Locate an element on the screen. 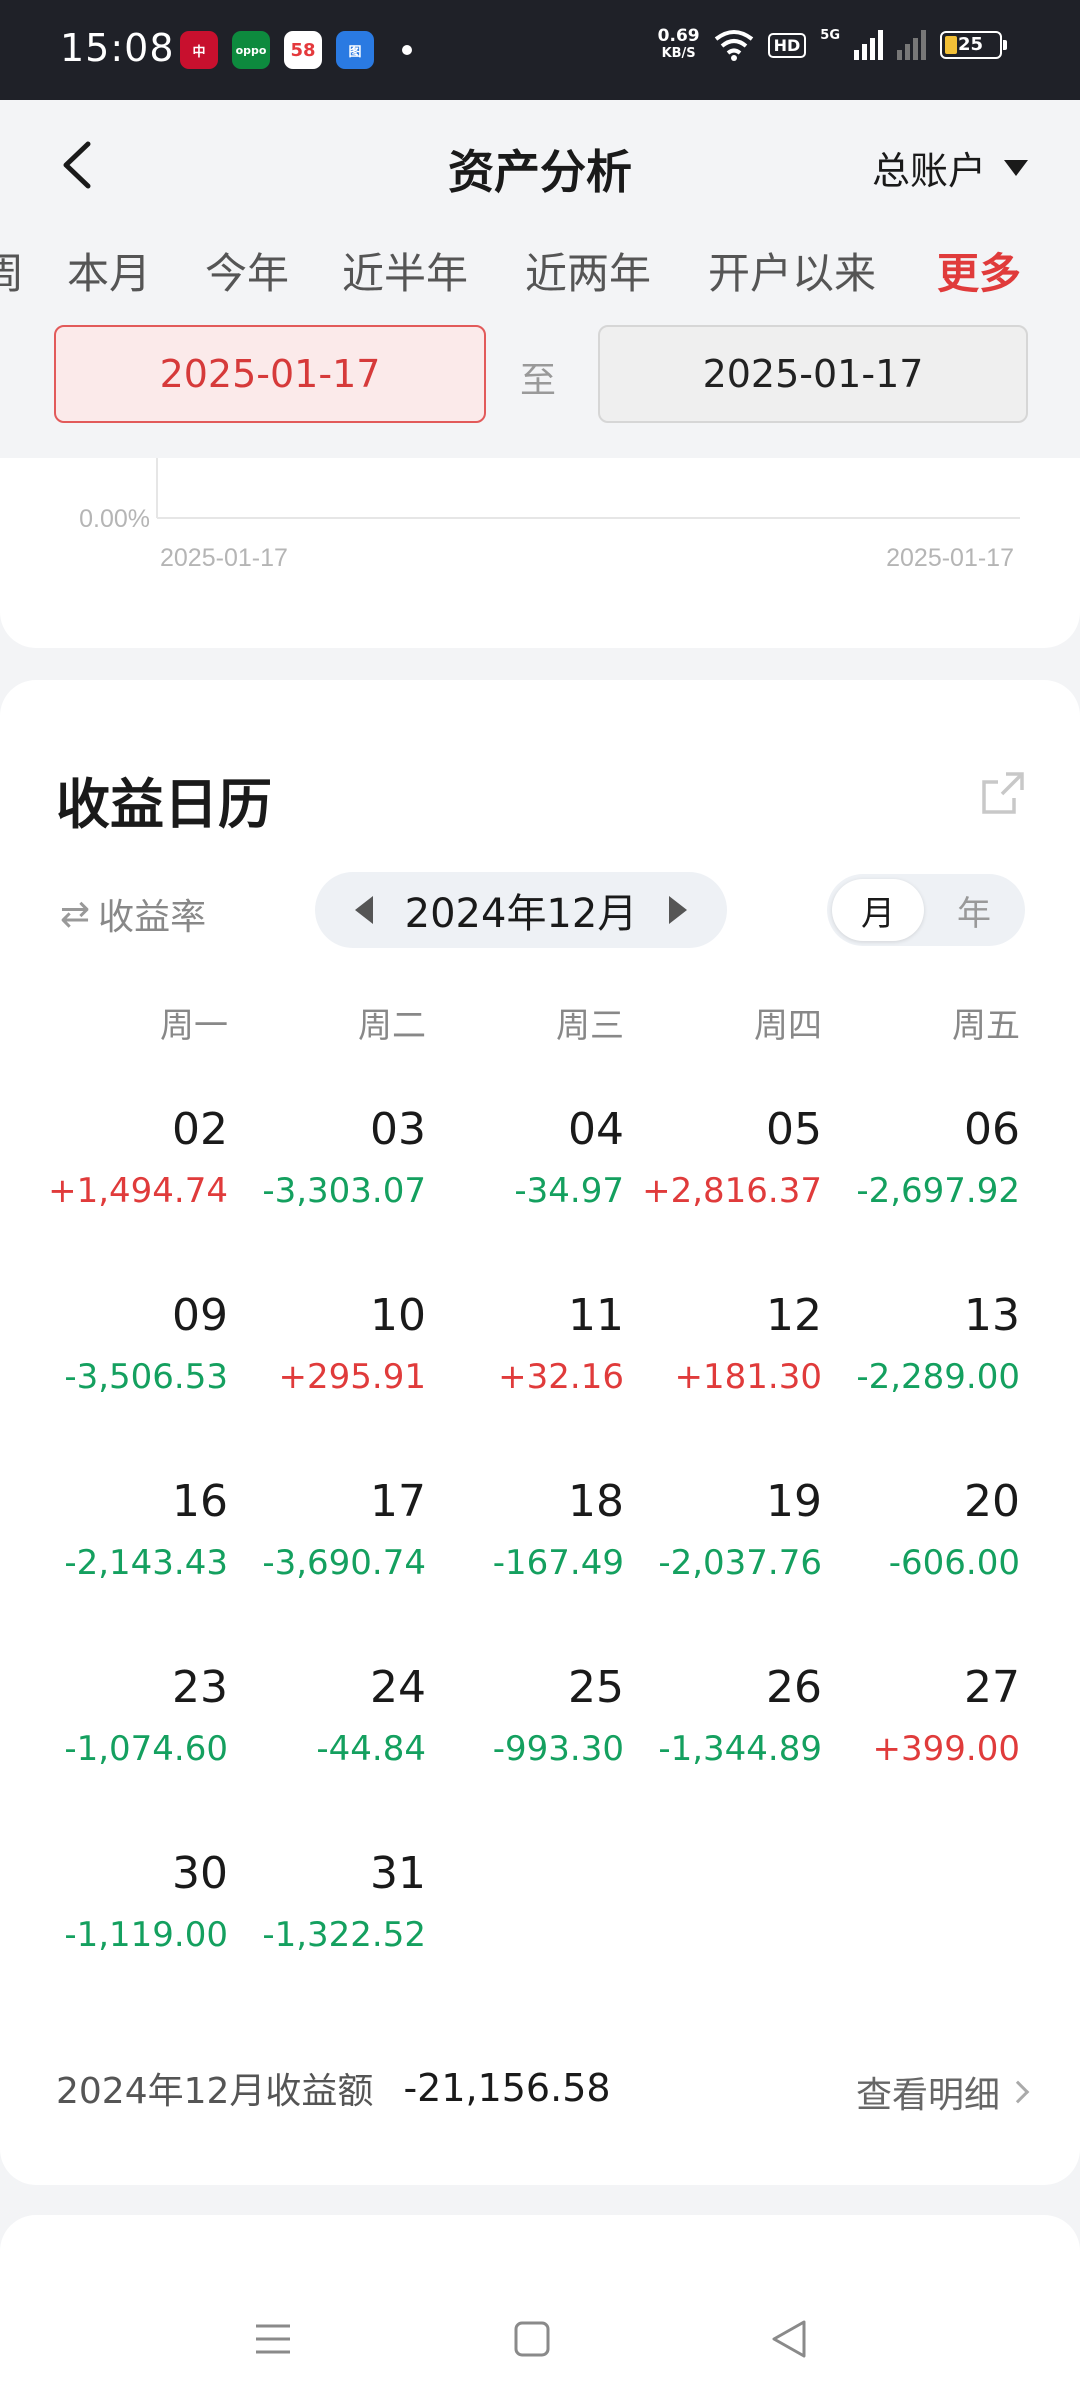  network-type: 5G is located at coordinates (830, 35).